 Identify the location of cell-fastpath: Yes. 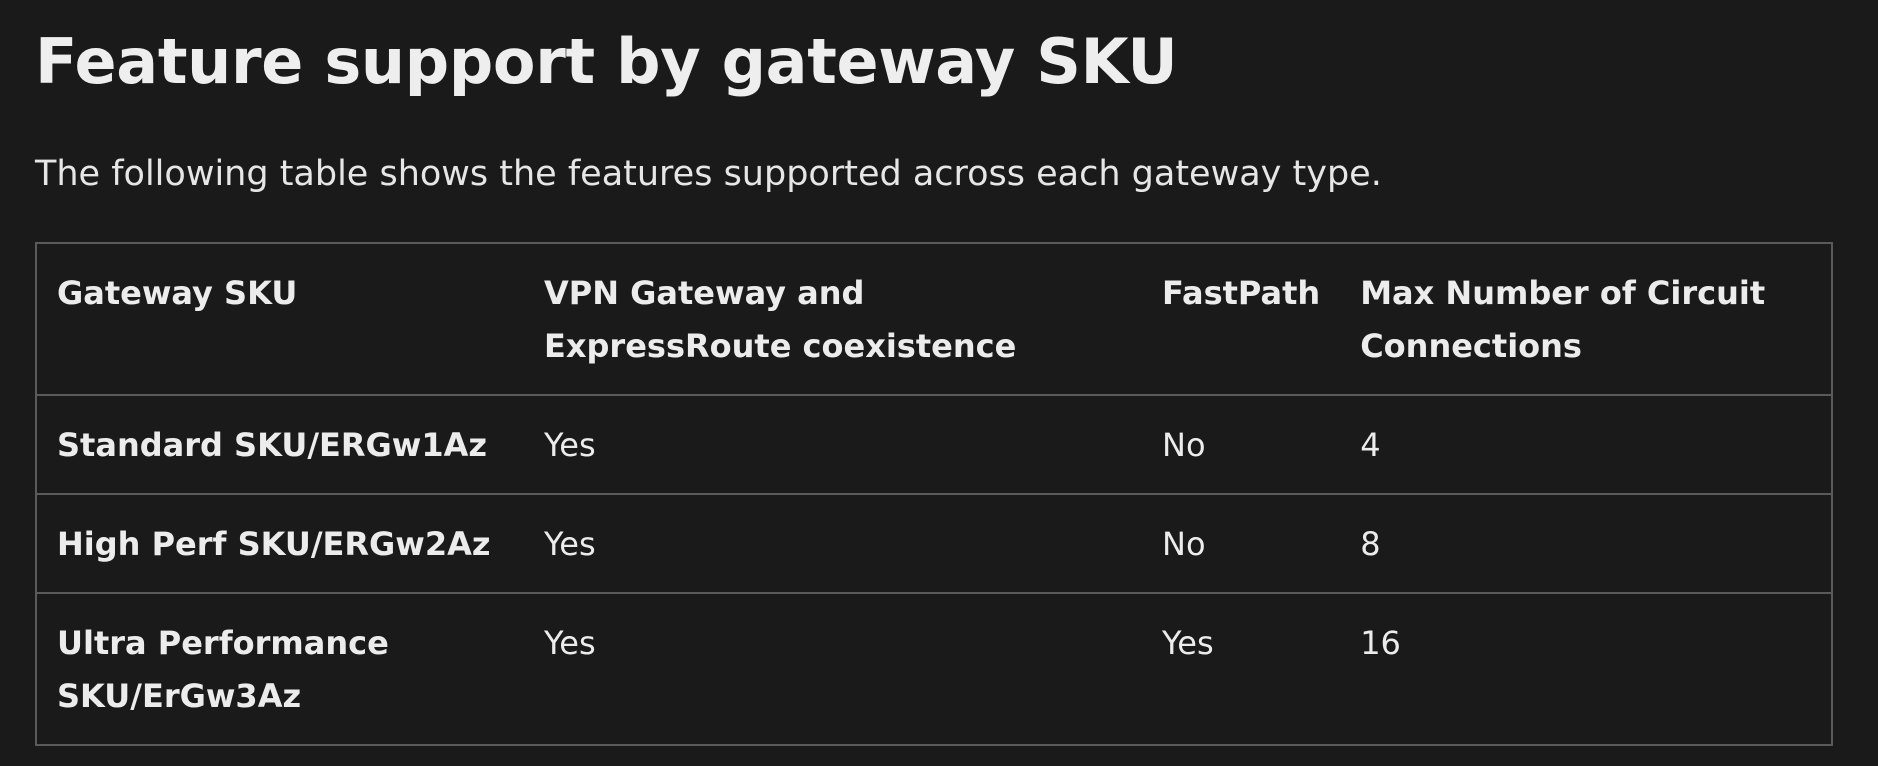
(1241, 668).